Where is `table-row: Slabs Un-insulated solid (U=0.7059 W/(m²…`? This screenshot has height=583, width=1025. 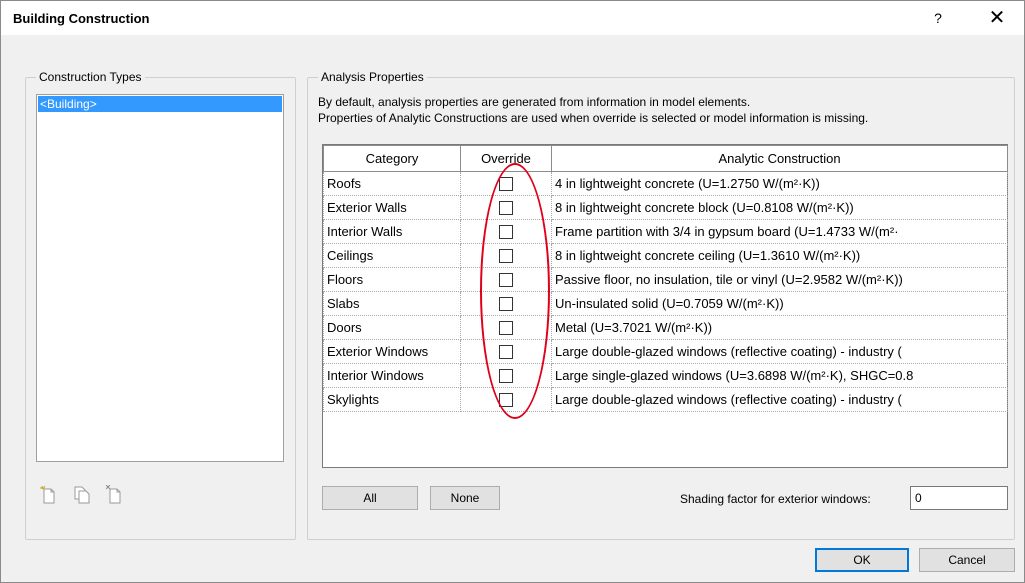 table-row: Slabs Un-insulated solid (U=0.7059 W/(m²… is located at coordinates (665, 303).